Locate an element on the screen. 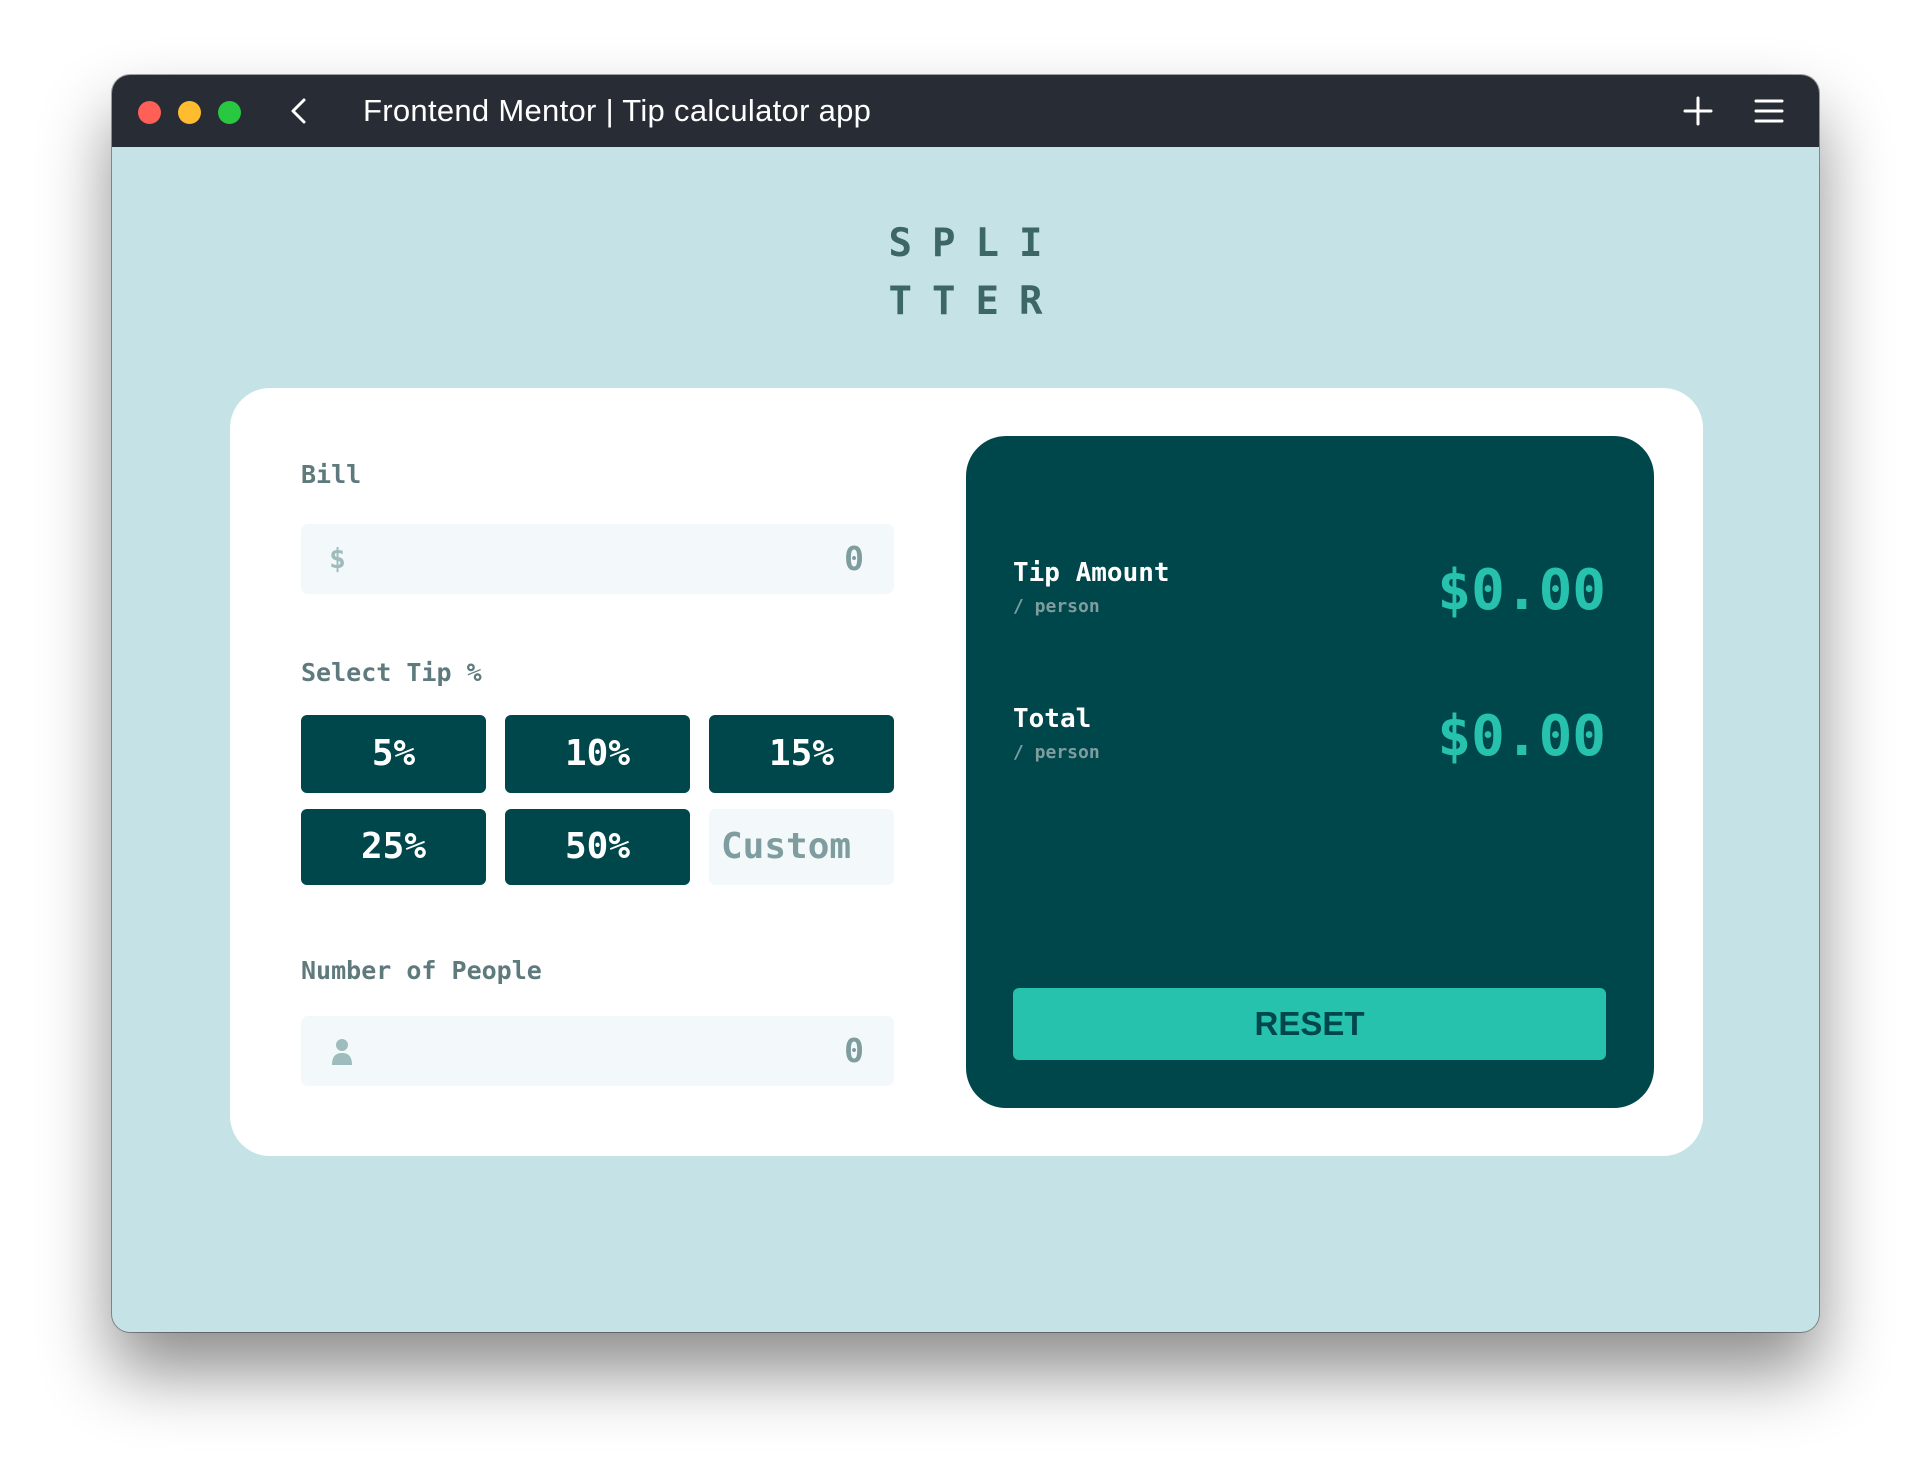  minimize-window-button is located at coordinates (189, 112).